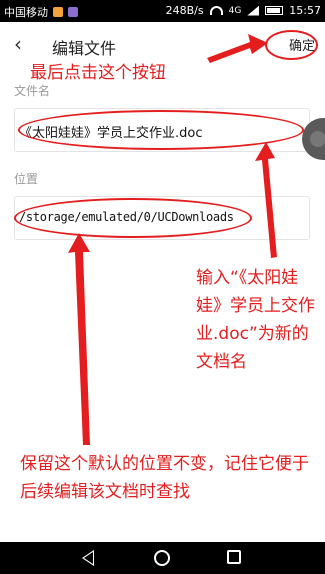 The image size is (325, 574). I want to click on back-icon: ‹, so click(18, 44).